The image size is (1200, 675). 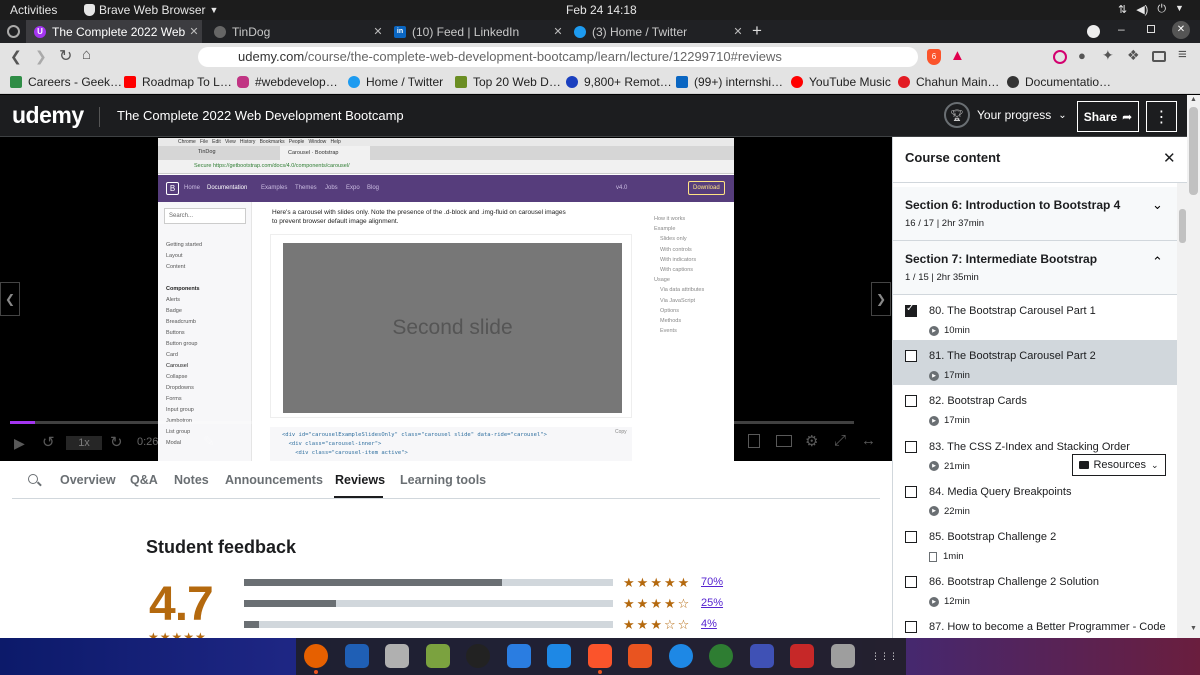 What do you see at coordinates (934, 57) in the screenshot?
I see `brave-shields-icon: 6` at bounding box center [934, 57].